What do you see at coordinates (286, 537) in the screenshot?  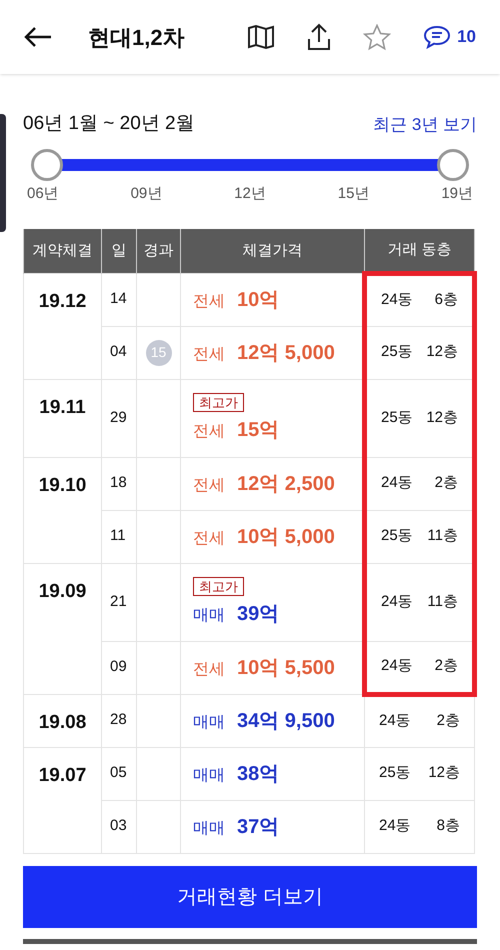 I see `deal-price: 10억 5,000` at bounding box center [286, 537].